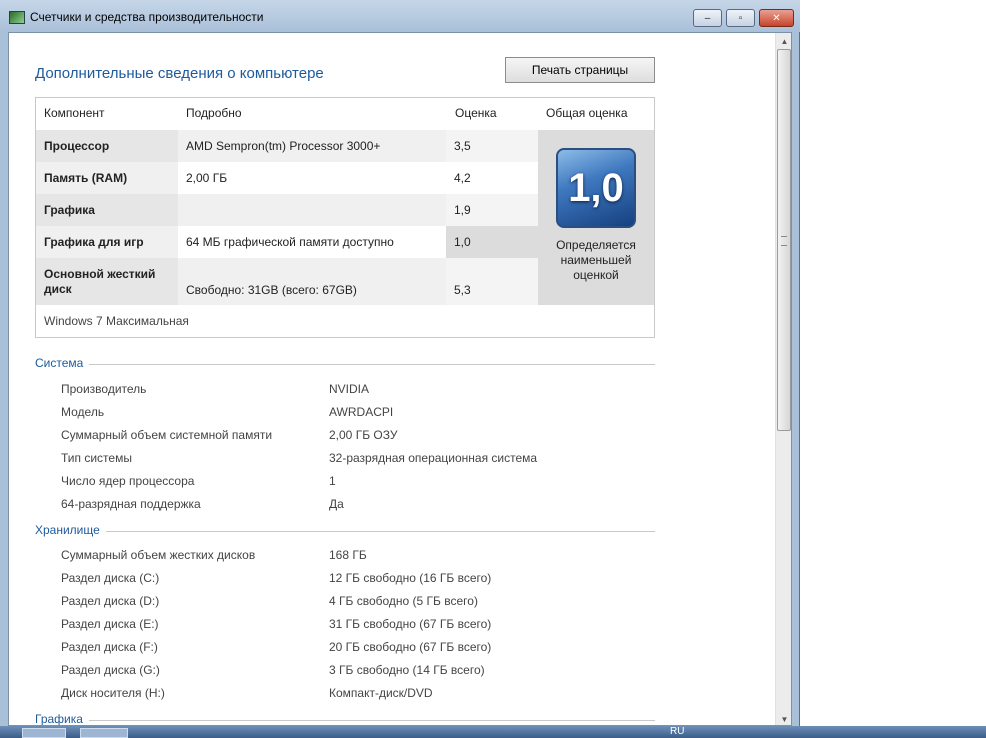  Describe the element at coordinates (104, 389) in the screenshot. I see `property-label: Производитель` at that location.